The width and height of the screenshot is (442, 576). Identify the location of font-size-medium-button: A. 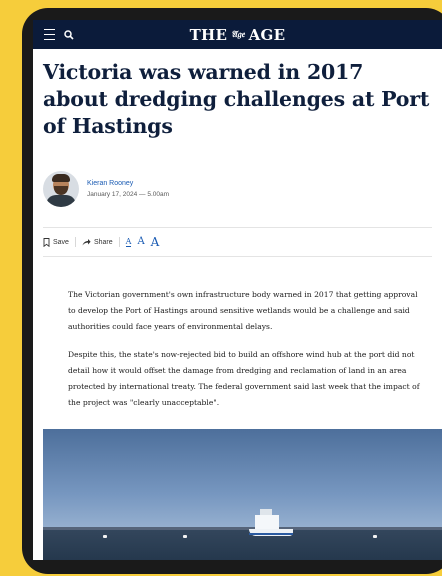
(140, 242).